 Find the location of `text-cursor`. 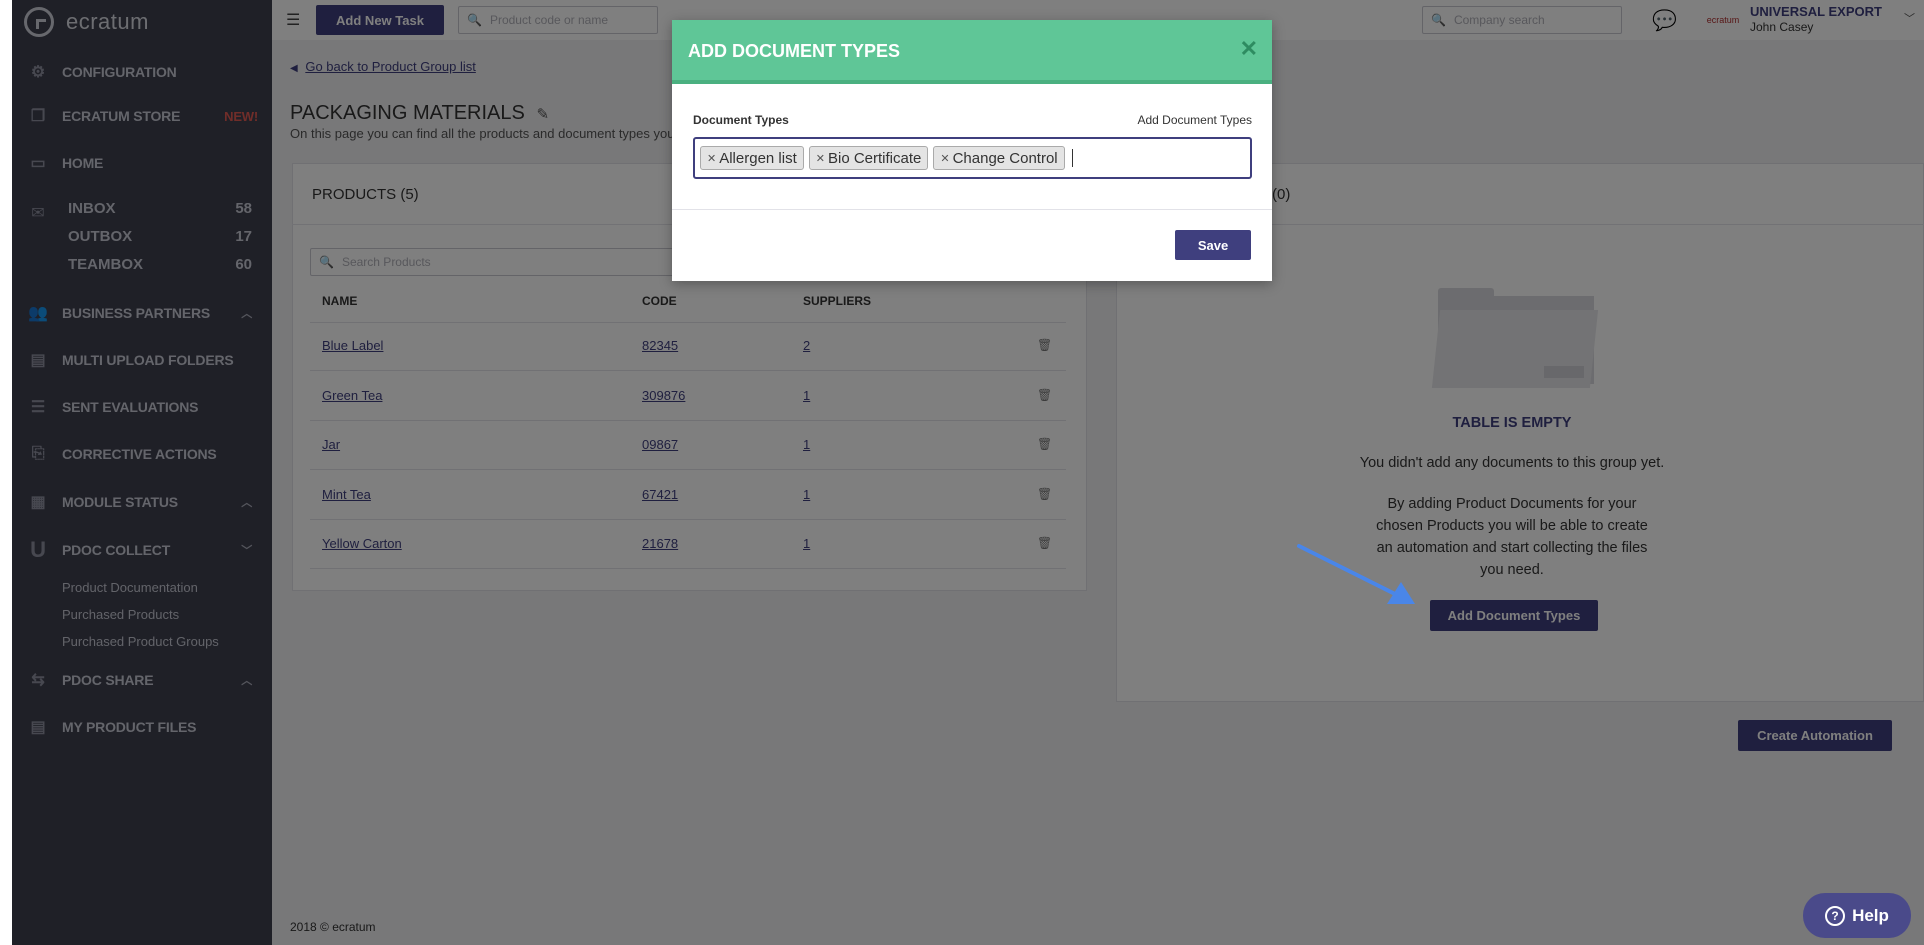

text-cursor is located at coordinates (1072, 158).